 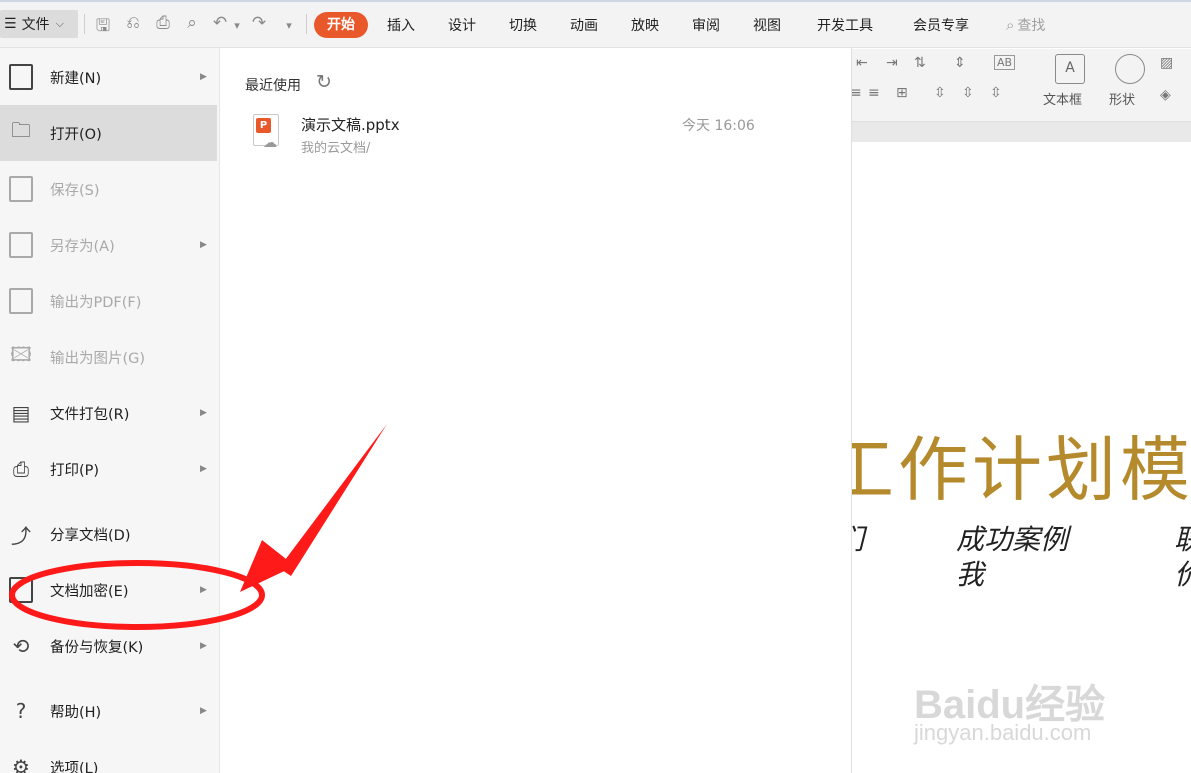 I want to click on toolbar-divider, so click(x=84, y=24).